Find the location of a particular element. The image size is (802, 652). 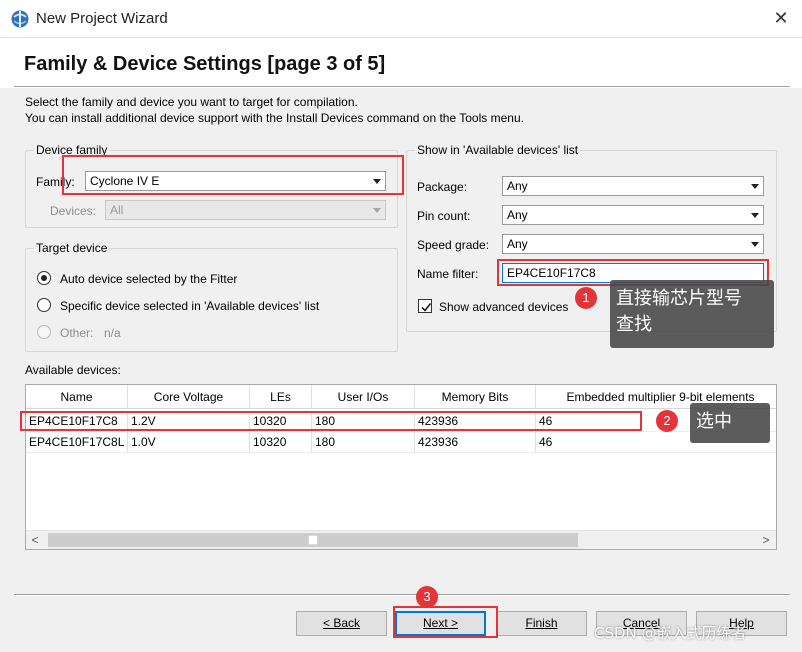

family-select-value: Cyclone IV E is located at coordinates (125, 181).